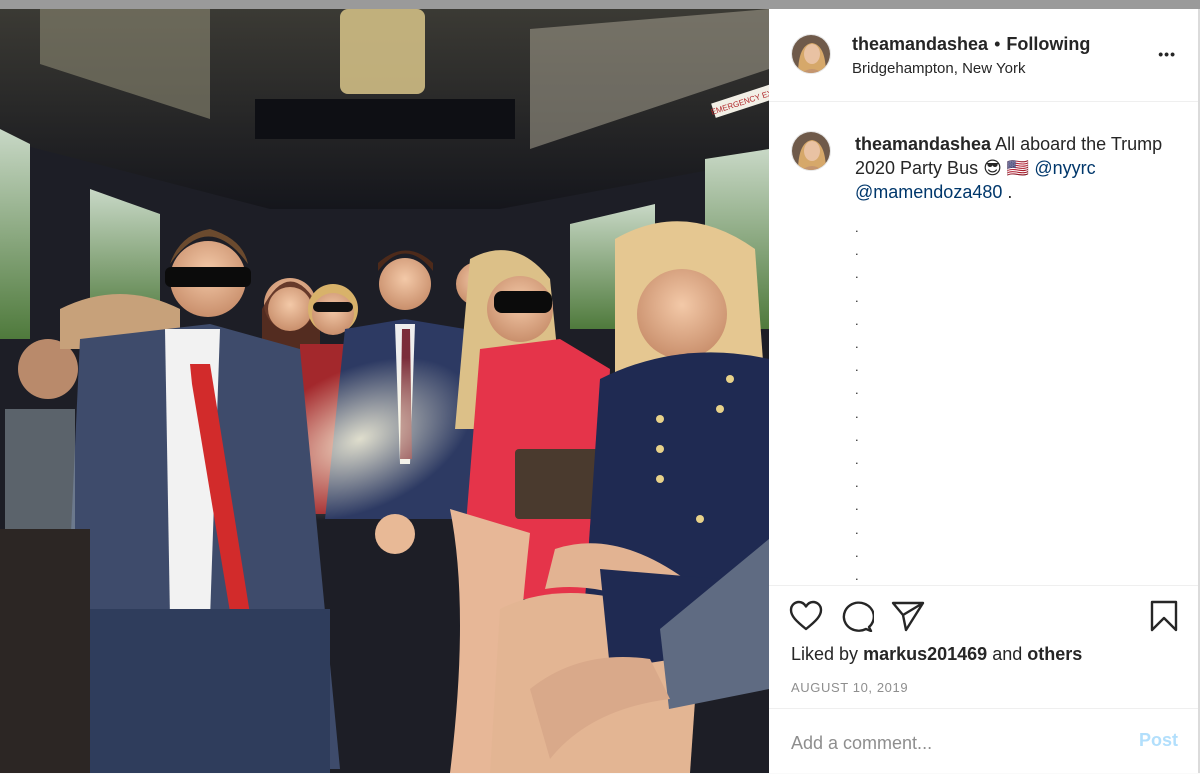  I want to click on share-icon, so click(908, 618).